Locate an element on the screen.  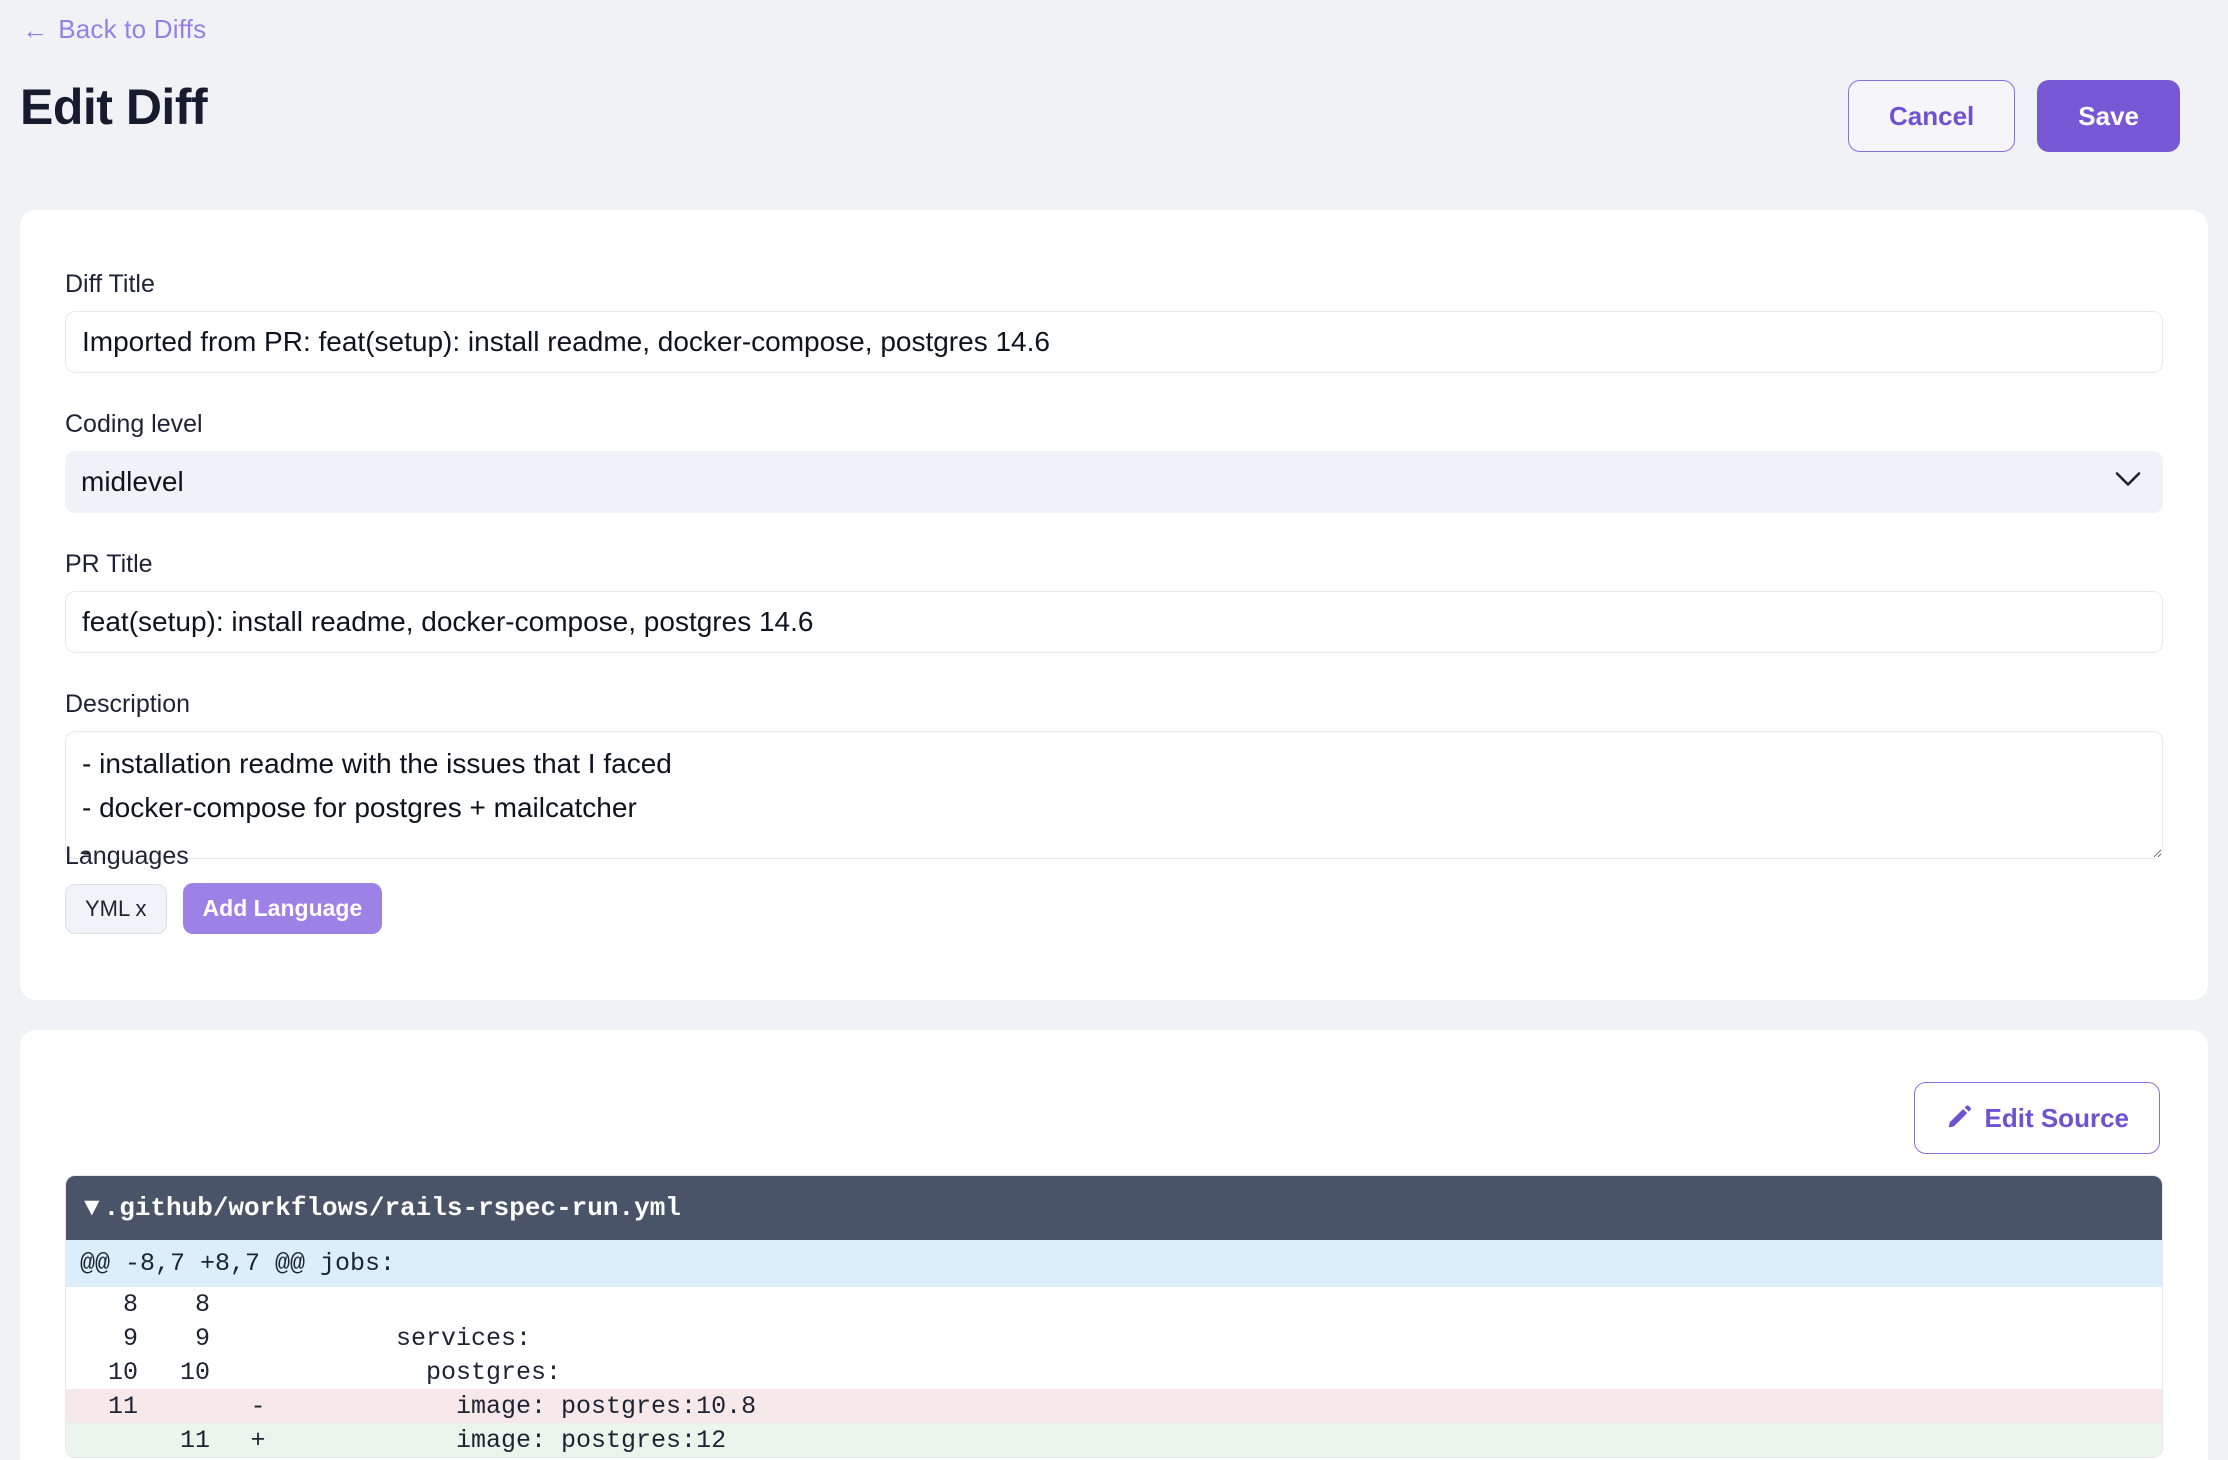
field-coding-level: Coding level is located at coordinates (1114, 461).